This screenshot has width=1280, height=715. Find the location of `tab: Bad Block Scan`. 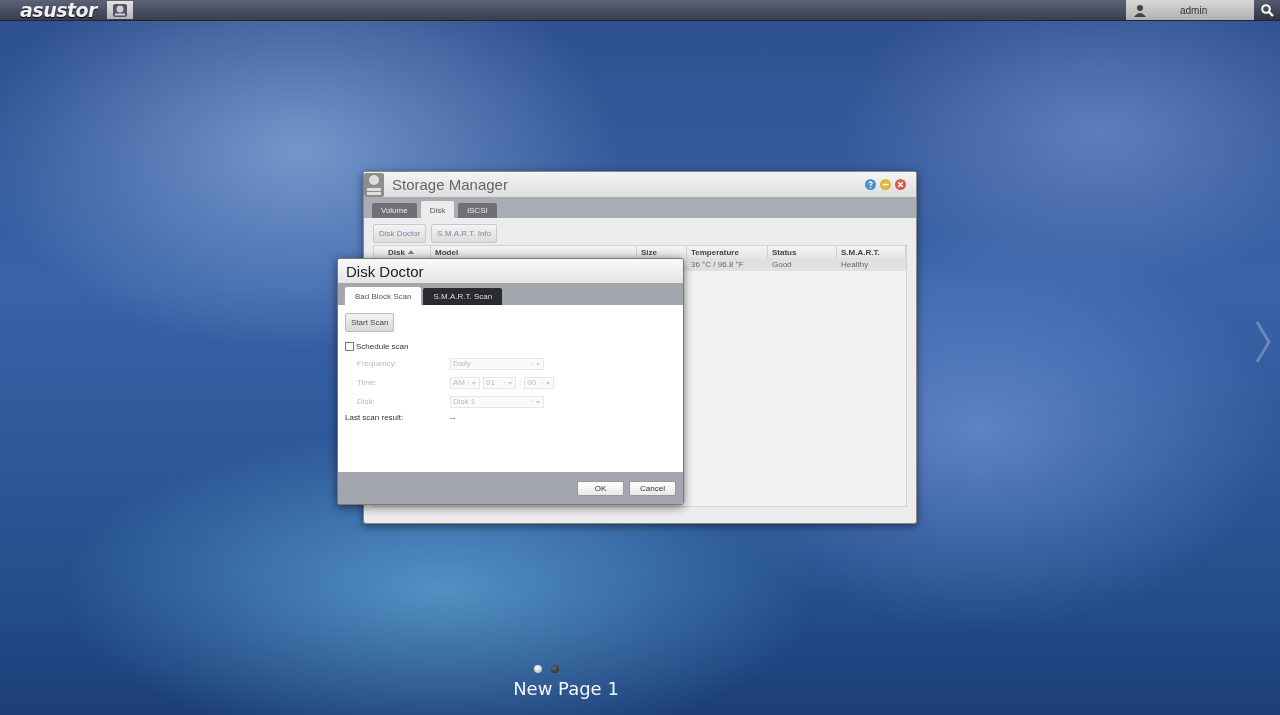

tab: Bad Block Scan is located at coordinates (383, 296).